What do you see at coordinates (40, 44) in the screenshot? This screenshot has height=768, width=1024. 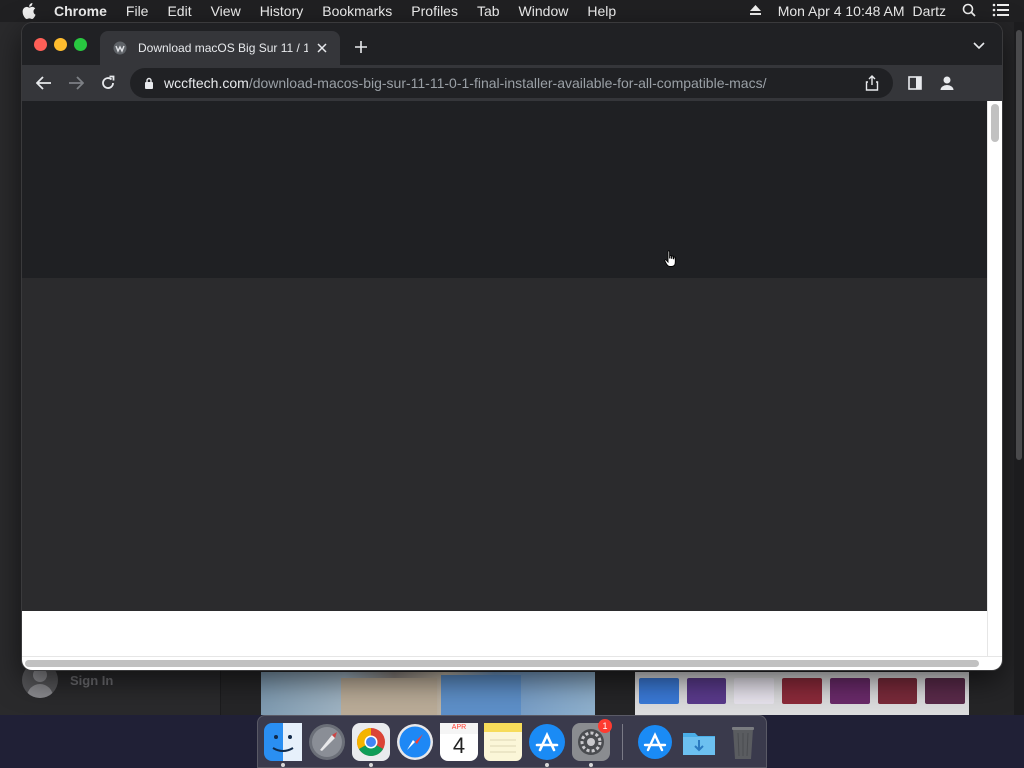 I see `window-close-button` at bounding box center [40, 44].